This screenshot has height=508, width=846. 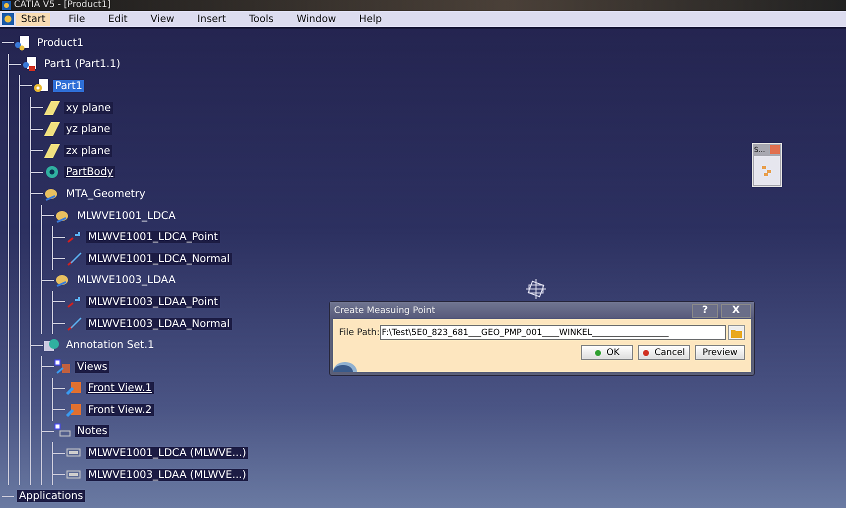 What do you see at coordinates (553, 332) in the screenshot?
I see `file-path-field: F:\Test\5E0_823_681___GEO_PMP_001____WINKEL__________________` at bounding box center [553, 332].